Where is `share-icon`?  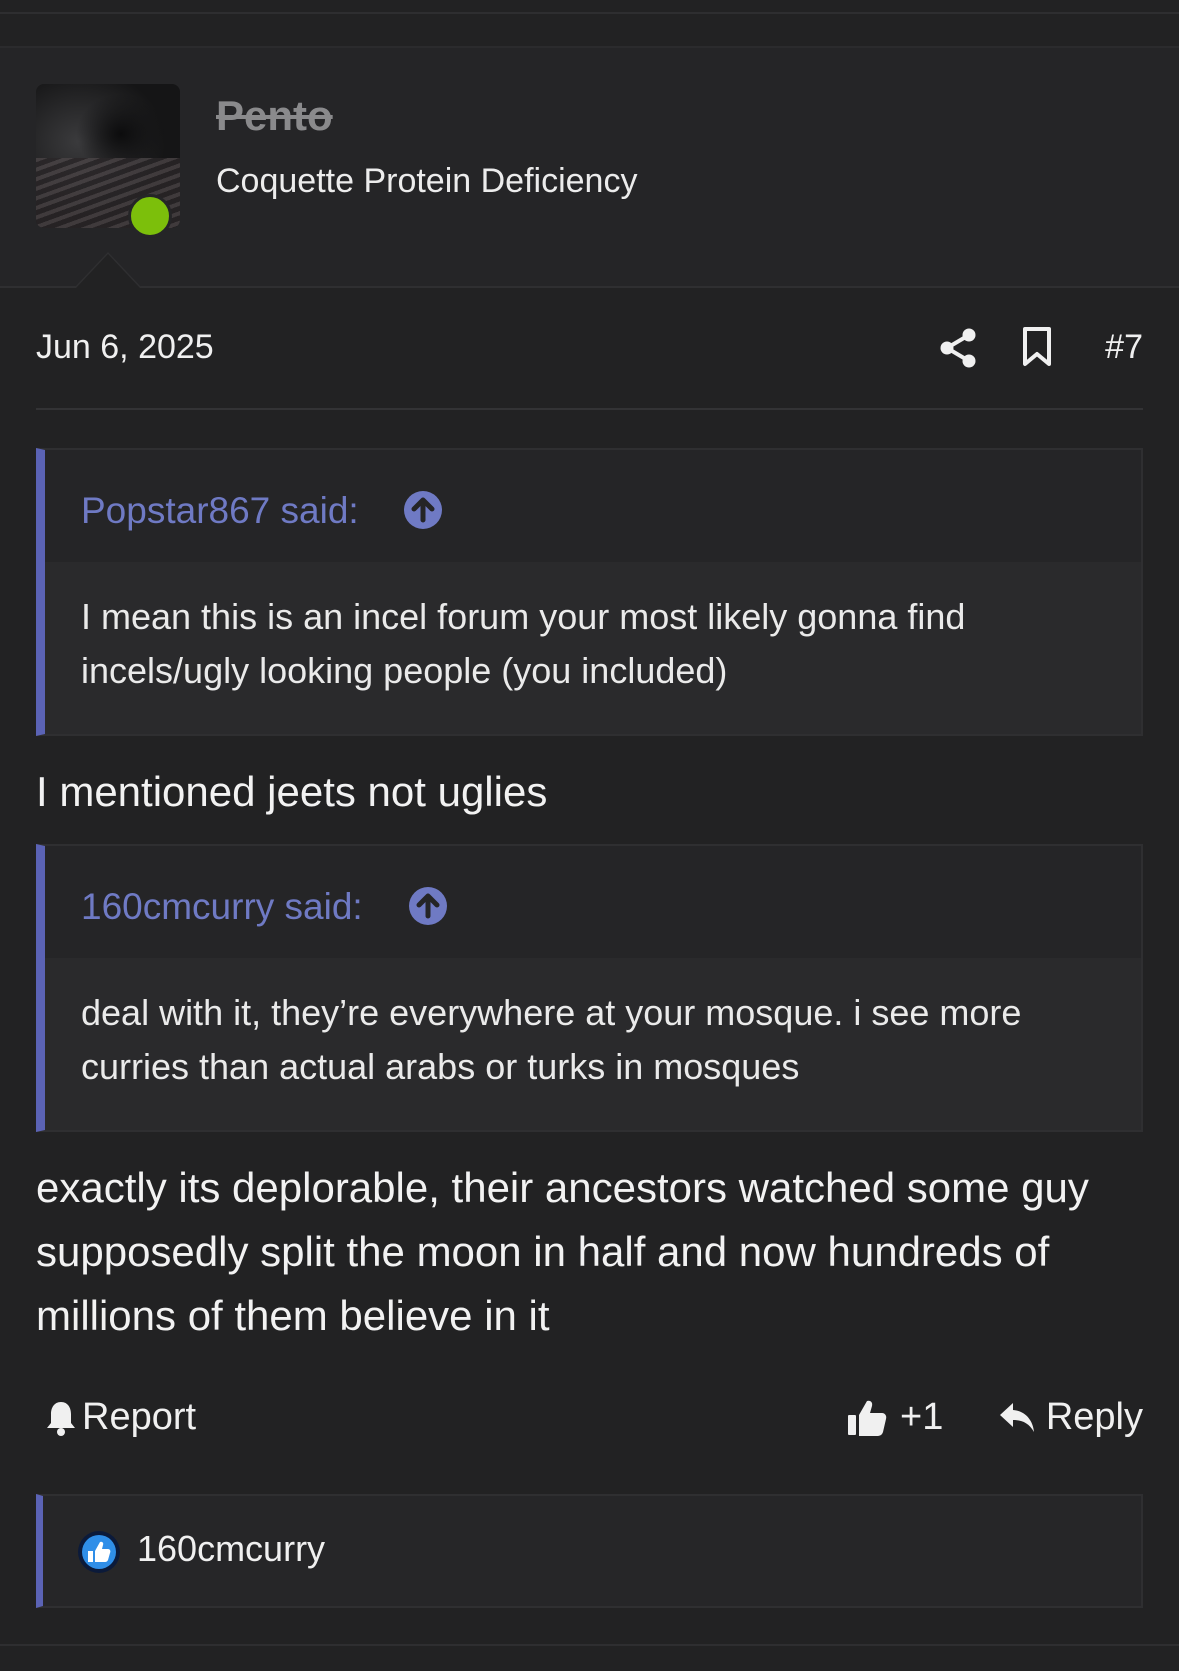
share-icon is located at coordinates (958, 348).